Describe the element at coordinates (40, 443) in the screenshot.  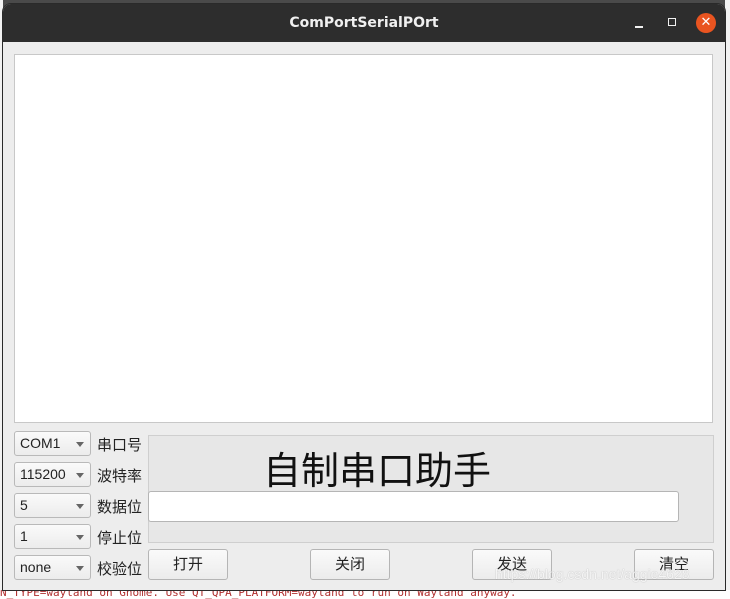
I see `port-value: COM1` at that location.